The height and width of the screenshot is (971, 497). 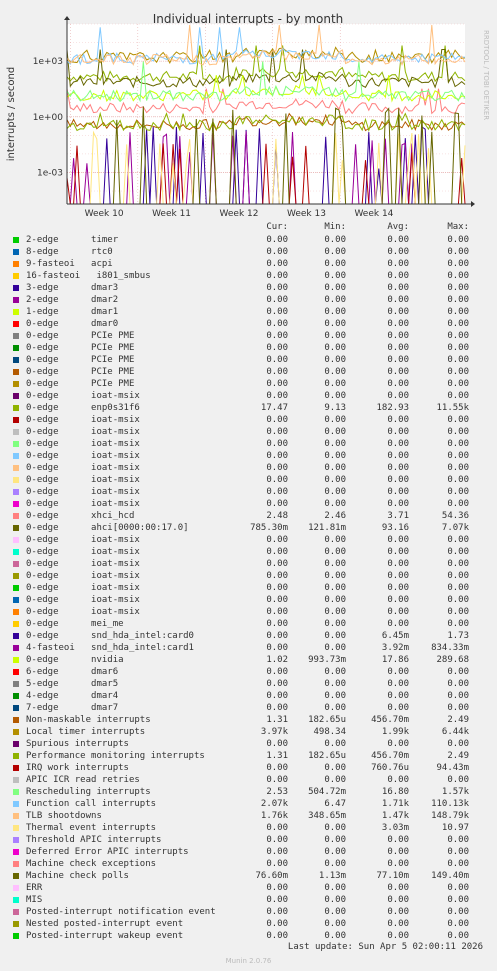 What do you see at coordinates (107, 528) in the screenshot?
I see `legend-label: 0-edge ahci[0000:00:17.0]` at bounding box center [107, 528].